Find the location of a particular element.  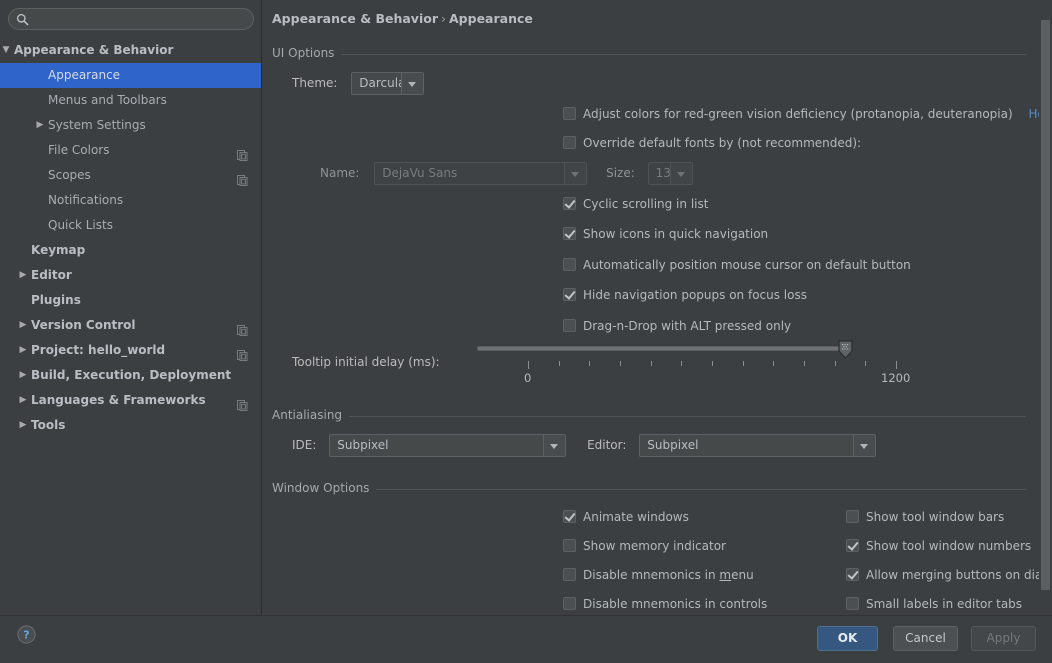

breadcrumb-parent: Appearance & Behavior is located at coordinates (355, 18).